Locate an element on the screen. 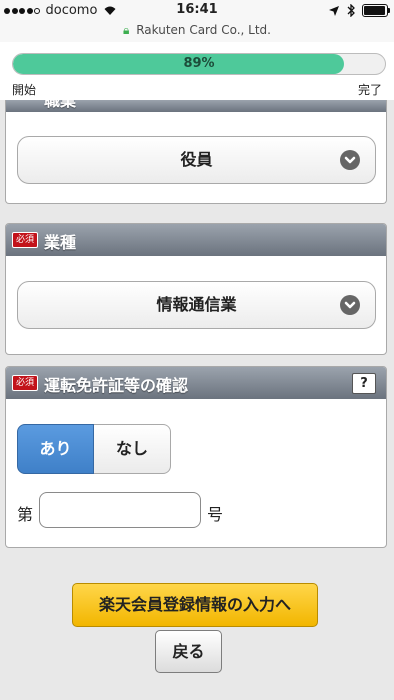  next-button: 楽天会員登録情報の入力へ is located at coordinates (195, 605).